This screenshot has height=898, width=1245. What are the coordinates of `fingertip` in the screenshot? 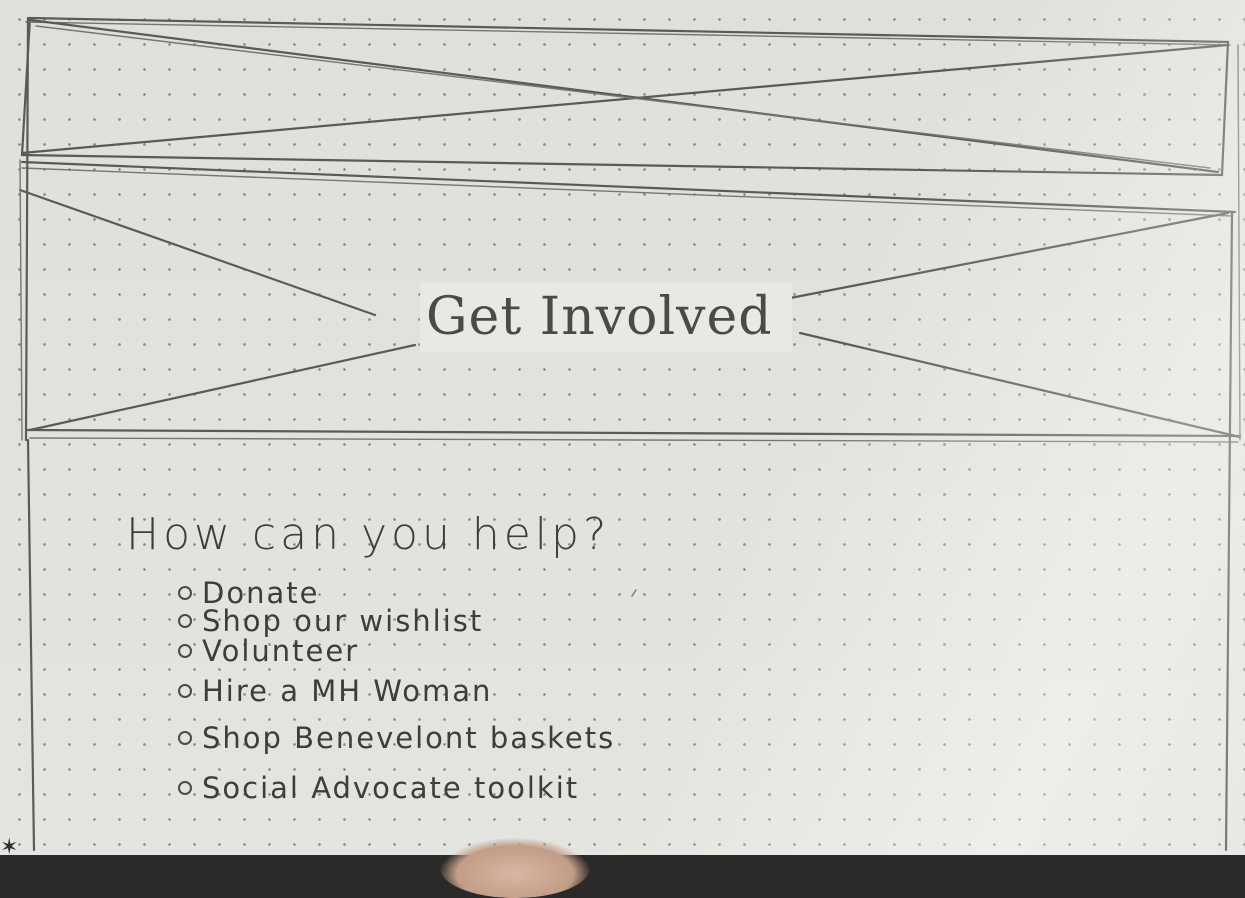 It's located at (515, 868).